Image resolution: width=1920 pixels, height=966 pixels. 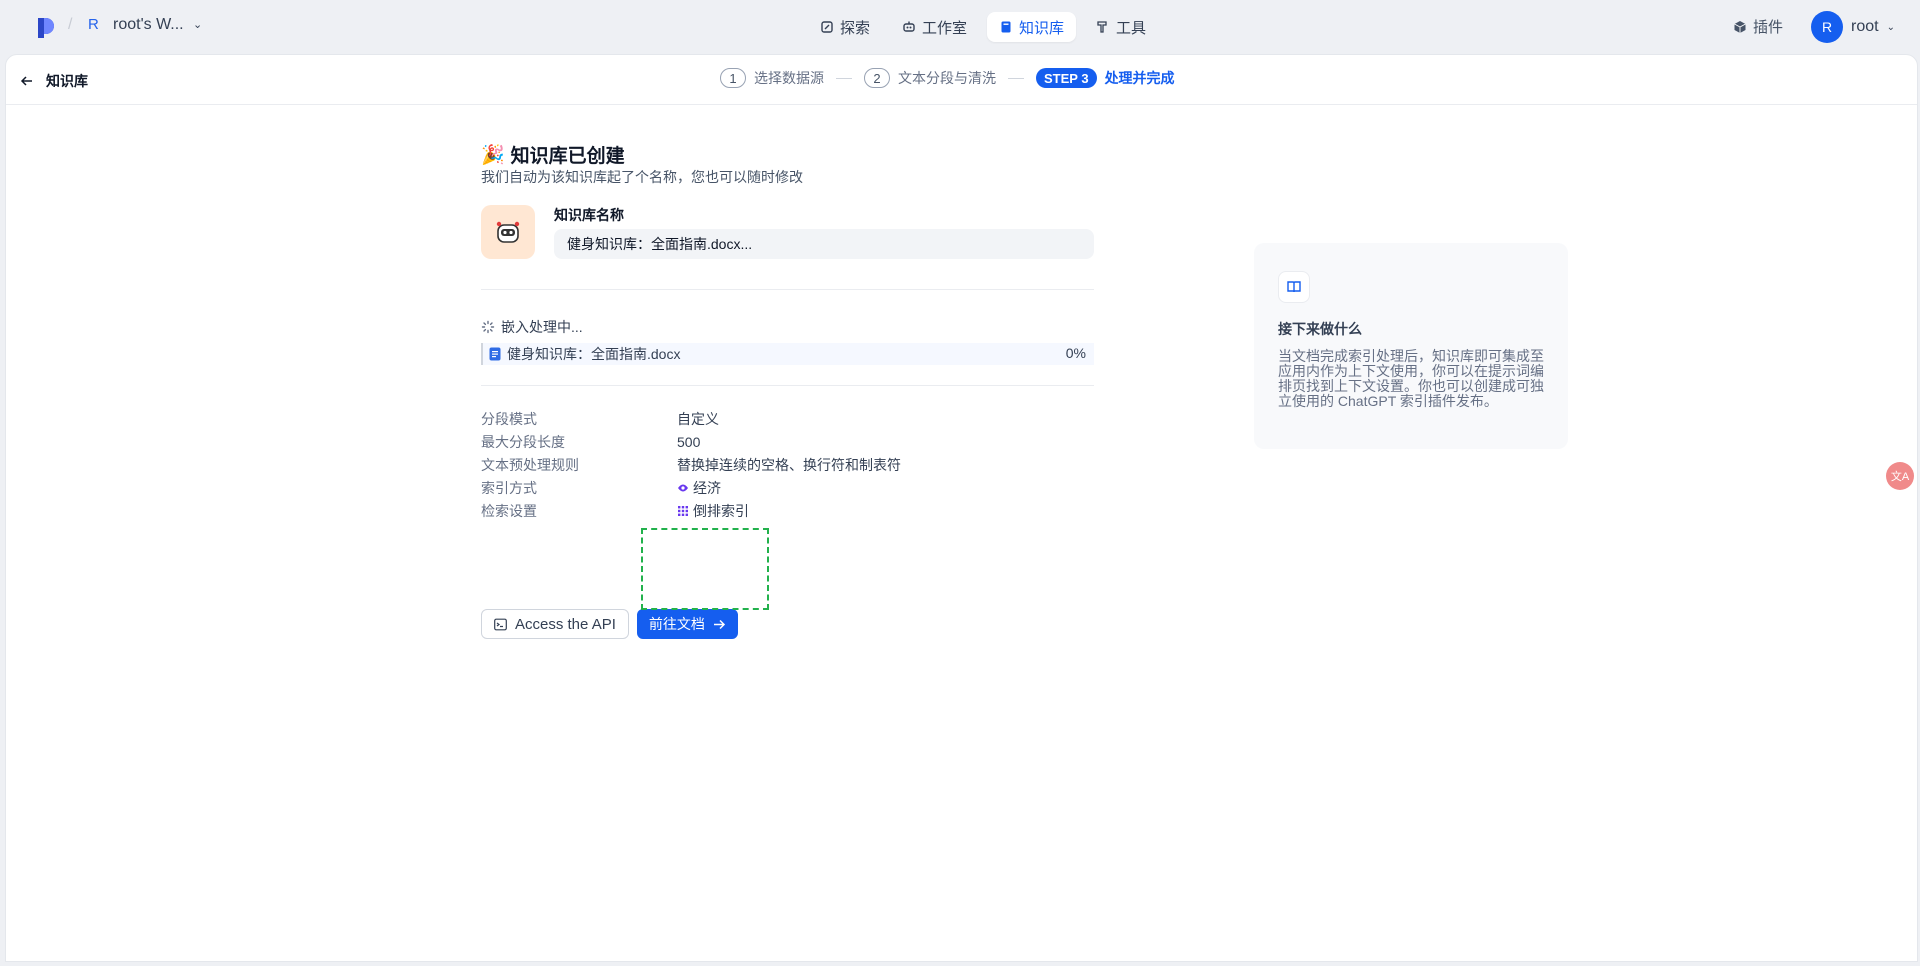 I want to click on knowledge-avatar, so click(x=508, y=232).